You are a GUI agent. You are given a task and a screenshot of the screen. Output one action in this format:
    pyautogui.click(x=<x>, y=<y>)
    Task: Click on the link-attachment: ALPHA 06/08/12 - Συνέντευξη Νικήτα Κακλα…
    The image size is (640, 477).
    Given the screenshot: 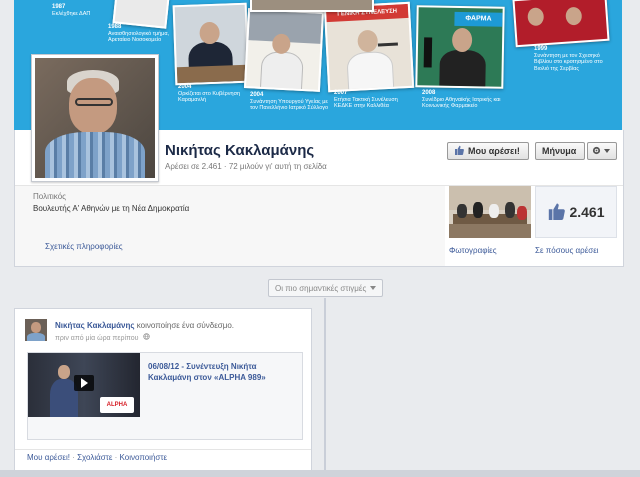 What is the action you would take?
    pyautogui.click(x=165, y=396)
    